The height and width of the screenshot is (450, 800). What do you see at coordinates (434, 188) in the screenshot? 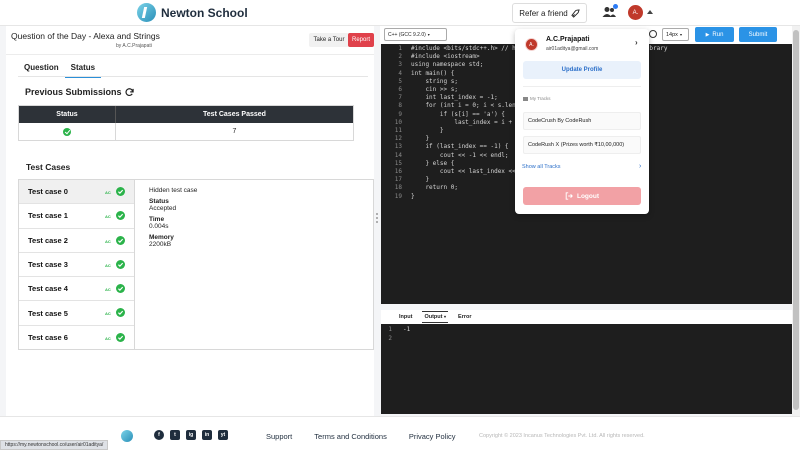
I see `code-text: return 0;` at bounding box center [434, 188].